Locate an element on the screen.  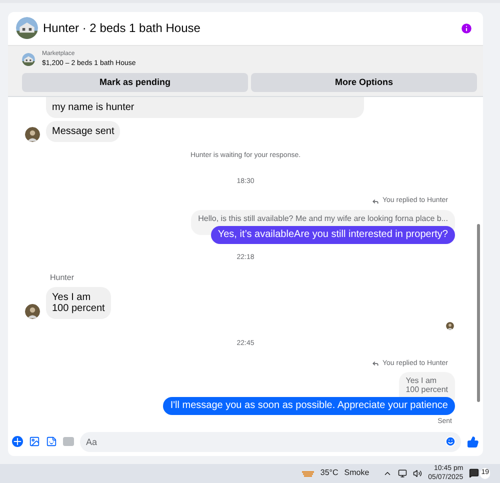
image-icon is located at coordinates (34, 442).